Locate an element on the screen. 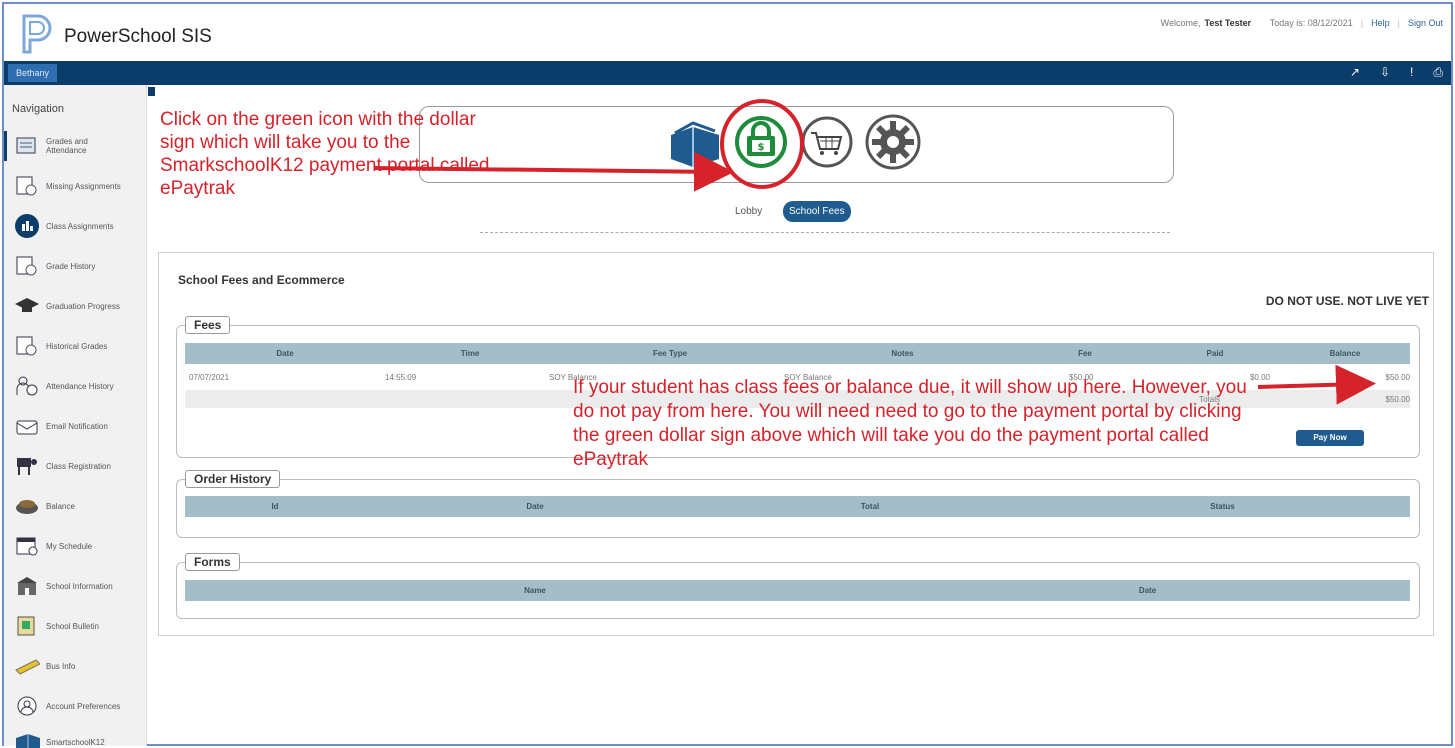 This screenshot has width=1455, height=748. arrow-to-balance is located at coordinates (1316, 384).